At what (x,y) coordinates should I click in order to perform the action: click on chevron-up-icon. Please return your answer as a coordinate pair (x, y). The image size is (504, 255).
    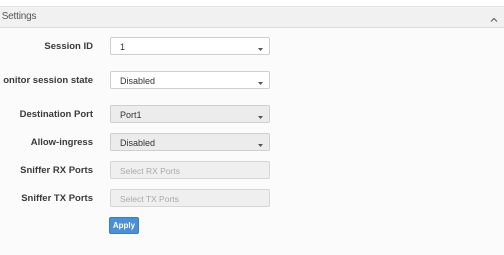
    Looking at the image, I should click on (494, 17).